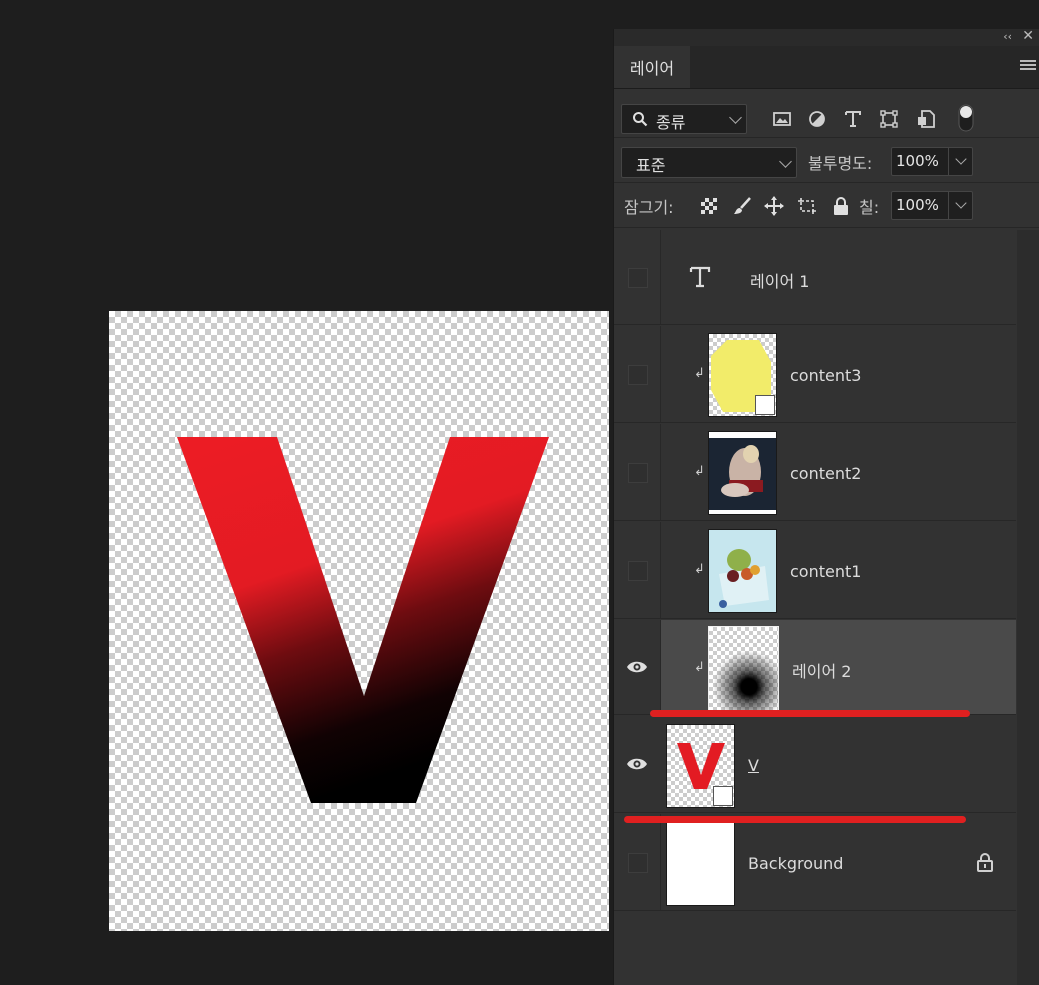 This screenshot has width=1039, height=985. What do you see at coordinates (753, 765) in the screenshot?
I see `layer-name: V` at bounding box center [753, 765].